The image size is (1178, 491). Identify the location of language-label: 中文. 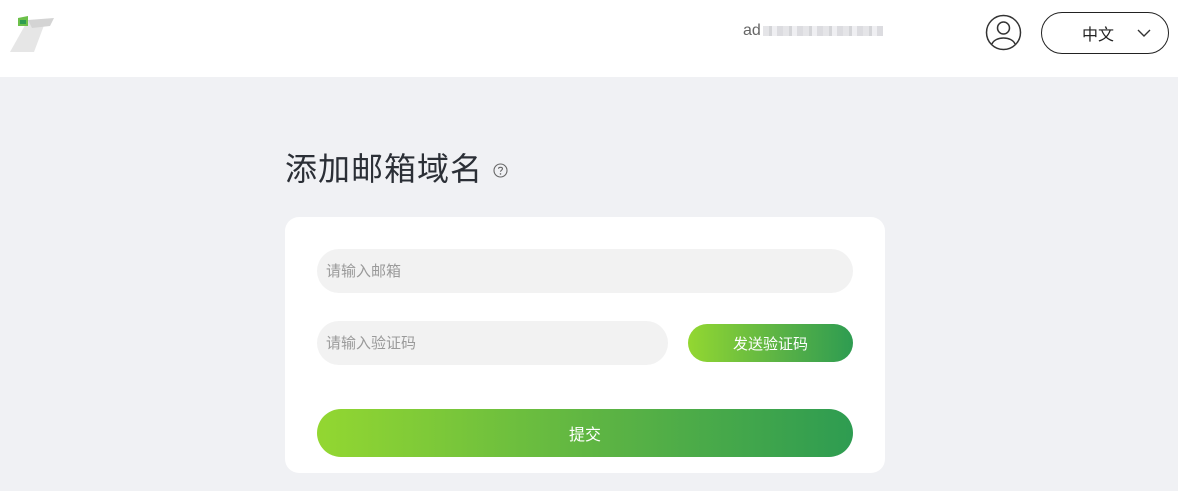
(1098, 34).